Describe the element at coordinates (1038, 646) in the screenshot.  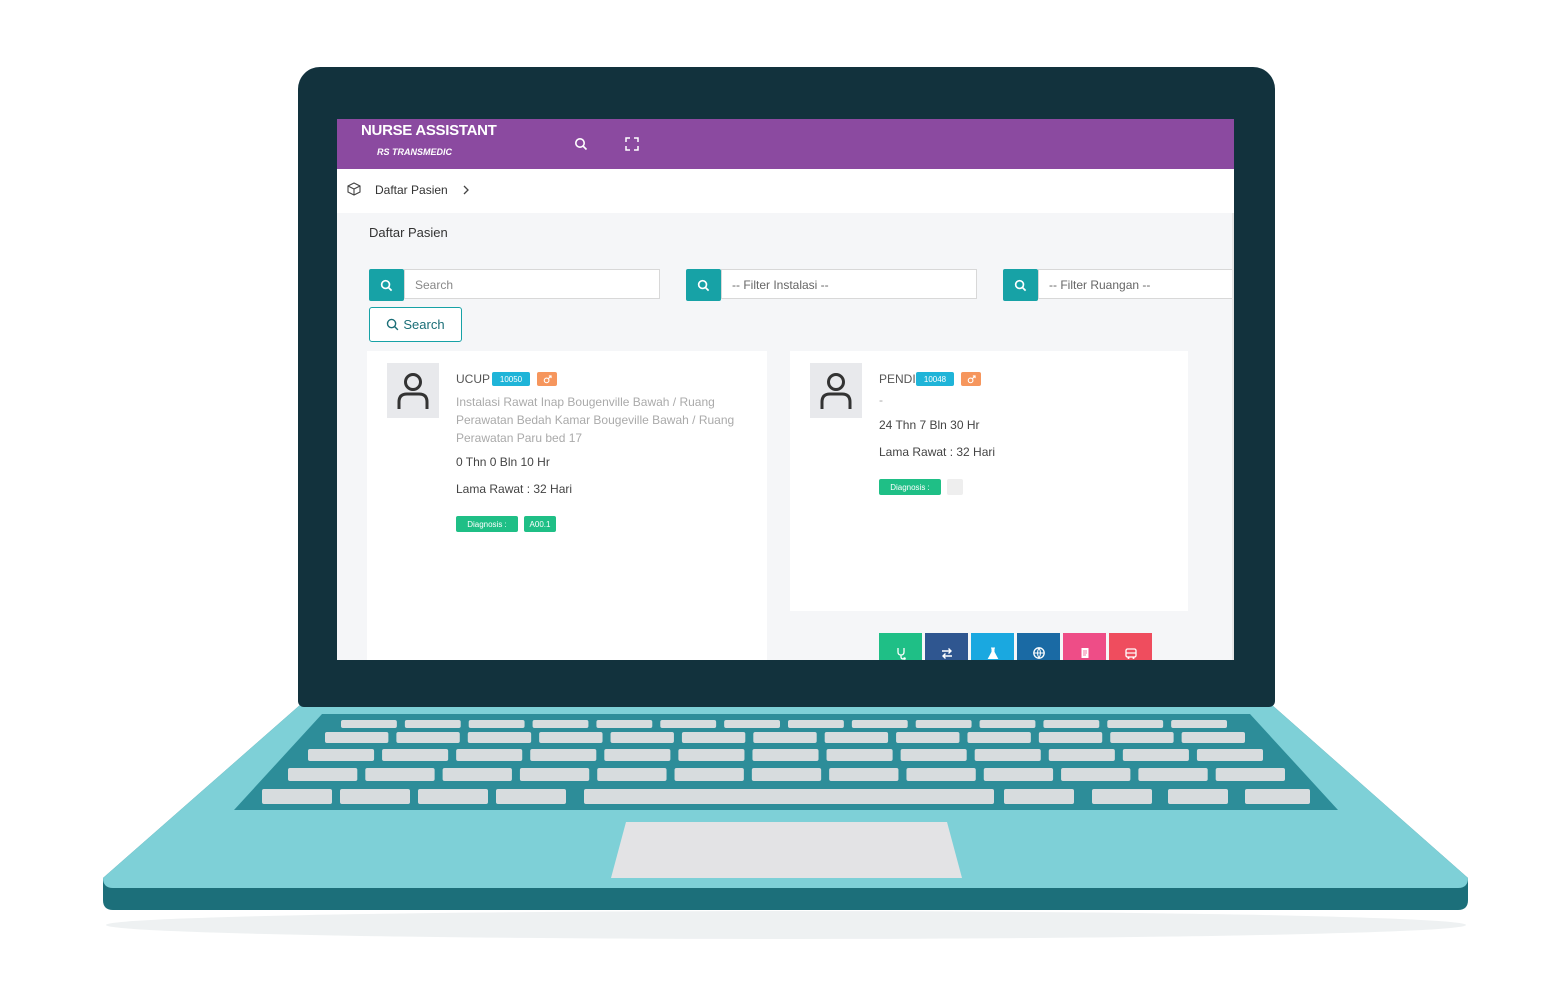
I see `globe-button` at that location.